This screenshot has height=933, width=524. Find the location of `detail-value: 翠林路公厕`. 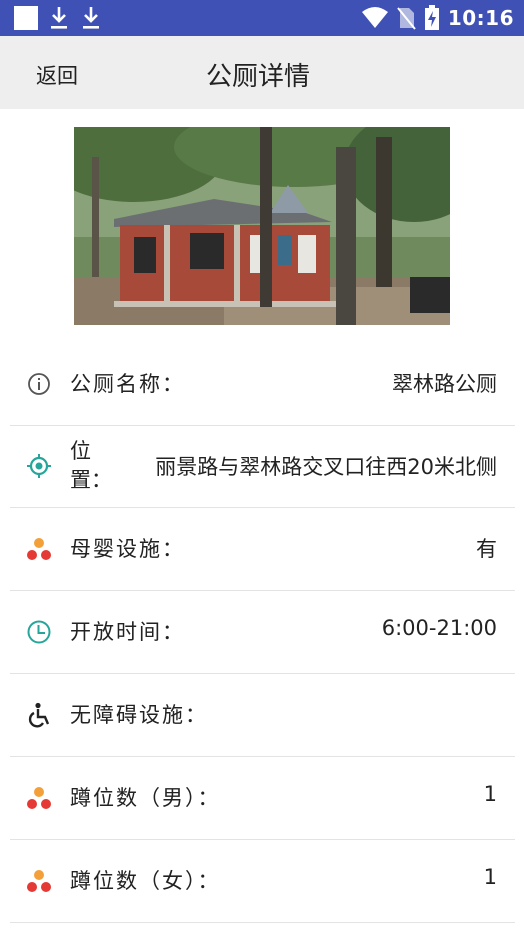

detail-value: 翠林路公厕 is located at coordinates (444, 384).